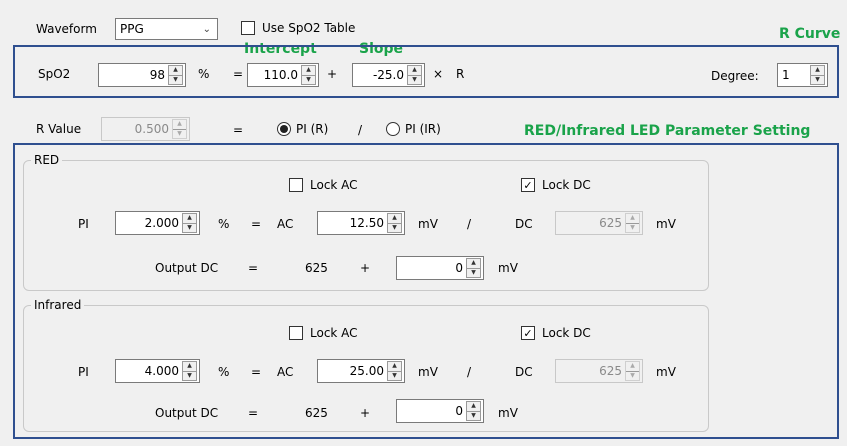 The image size is (847, 446). I want to click on infrared-ac-label: AC, so click(285, 372).